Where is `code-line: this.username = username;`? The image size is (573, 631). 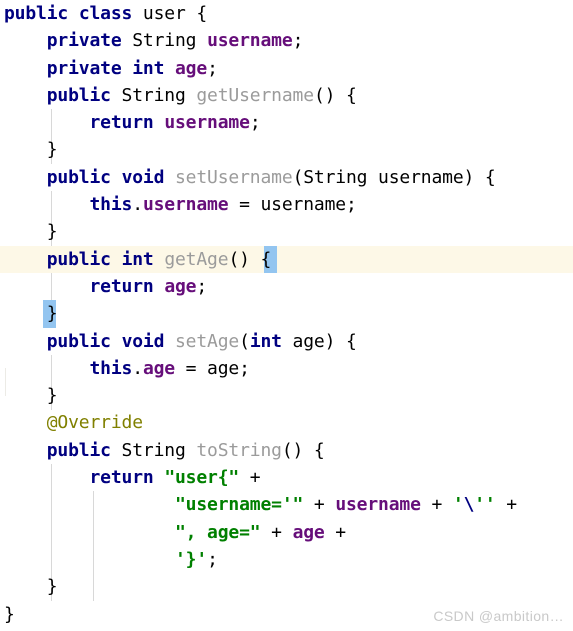 code-line: this.username = username; is located at coordinates (286, 204).